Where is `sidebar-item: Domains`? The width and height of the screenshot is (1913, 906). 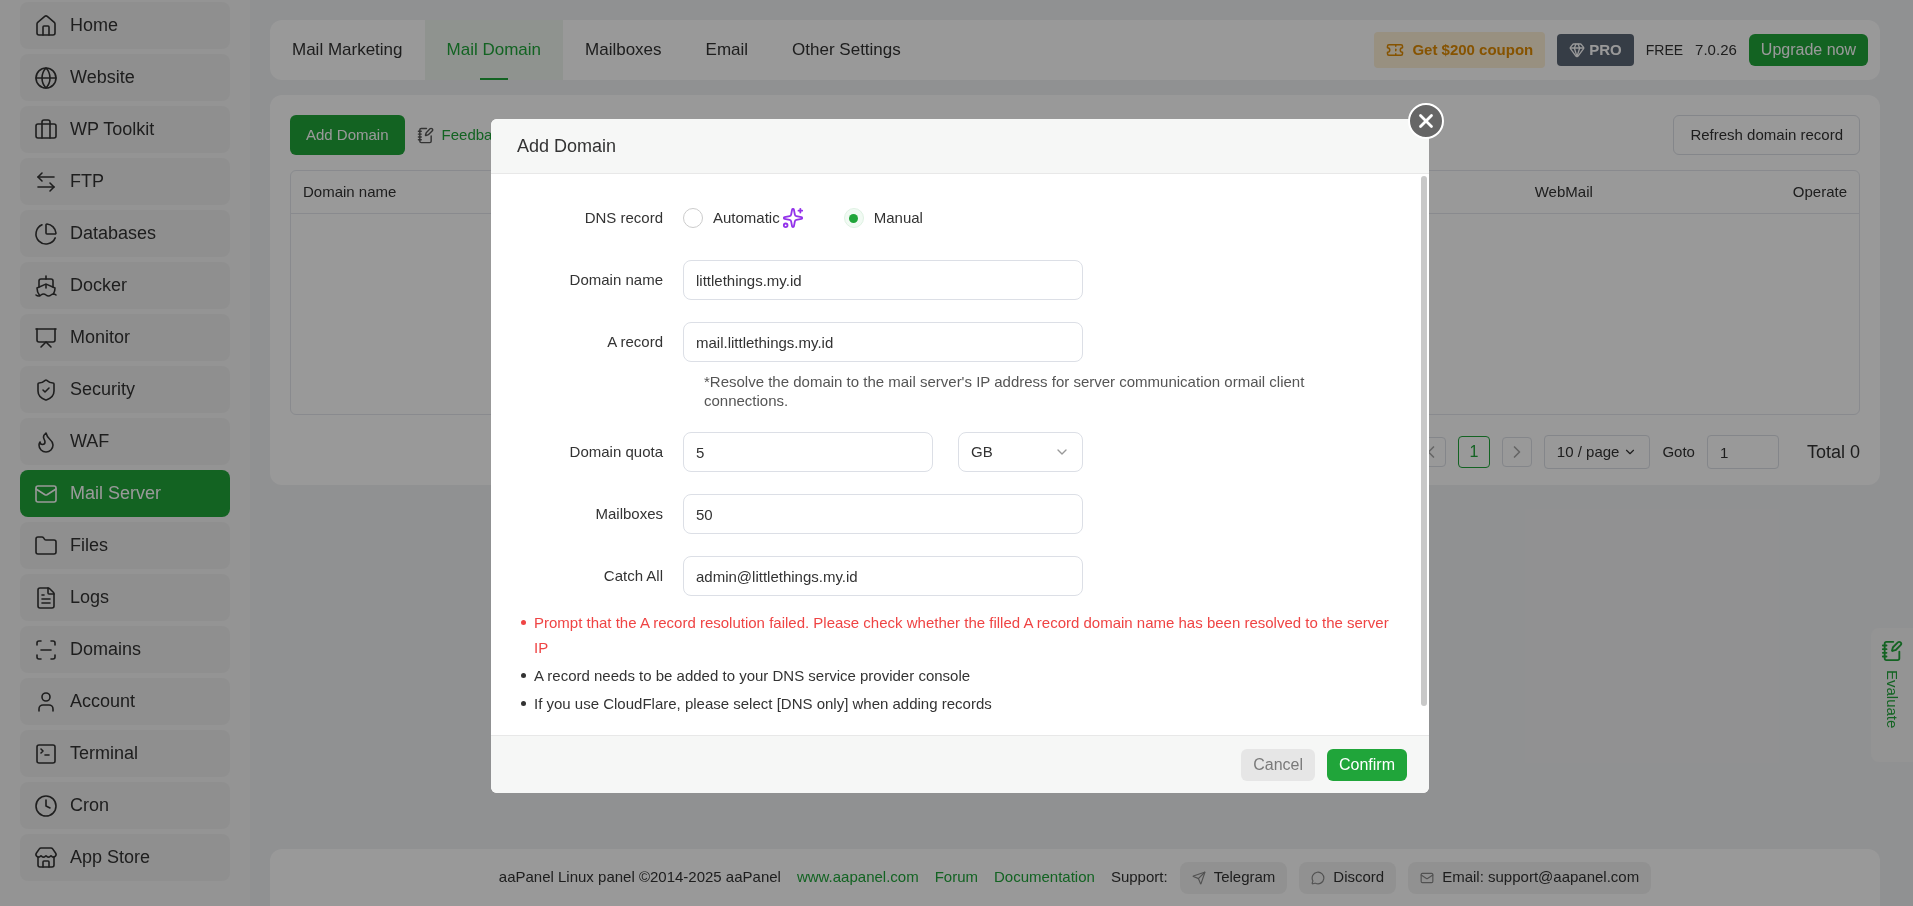
sidebar-item: Domains is located at coordinates (125, 649).